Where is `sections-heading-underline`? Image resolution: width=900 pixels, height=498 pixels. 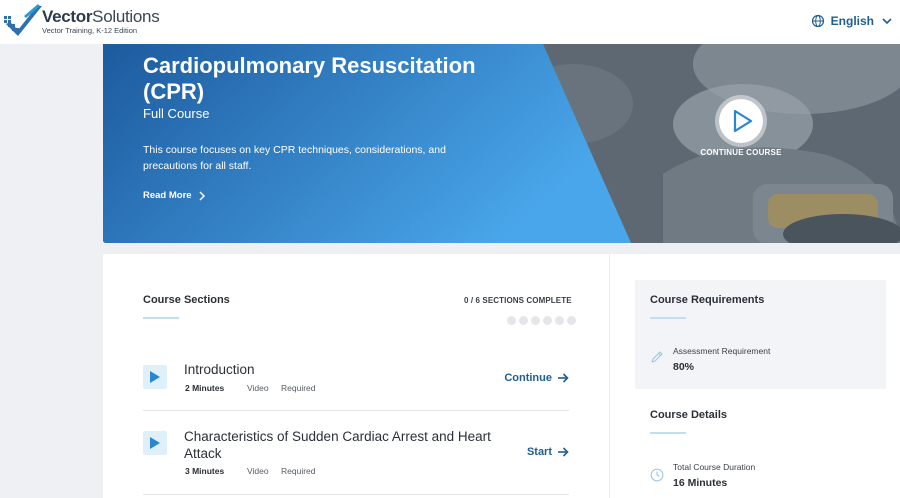
sections-heading-underline is located at coordinates (161, 318).